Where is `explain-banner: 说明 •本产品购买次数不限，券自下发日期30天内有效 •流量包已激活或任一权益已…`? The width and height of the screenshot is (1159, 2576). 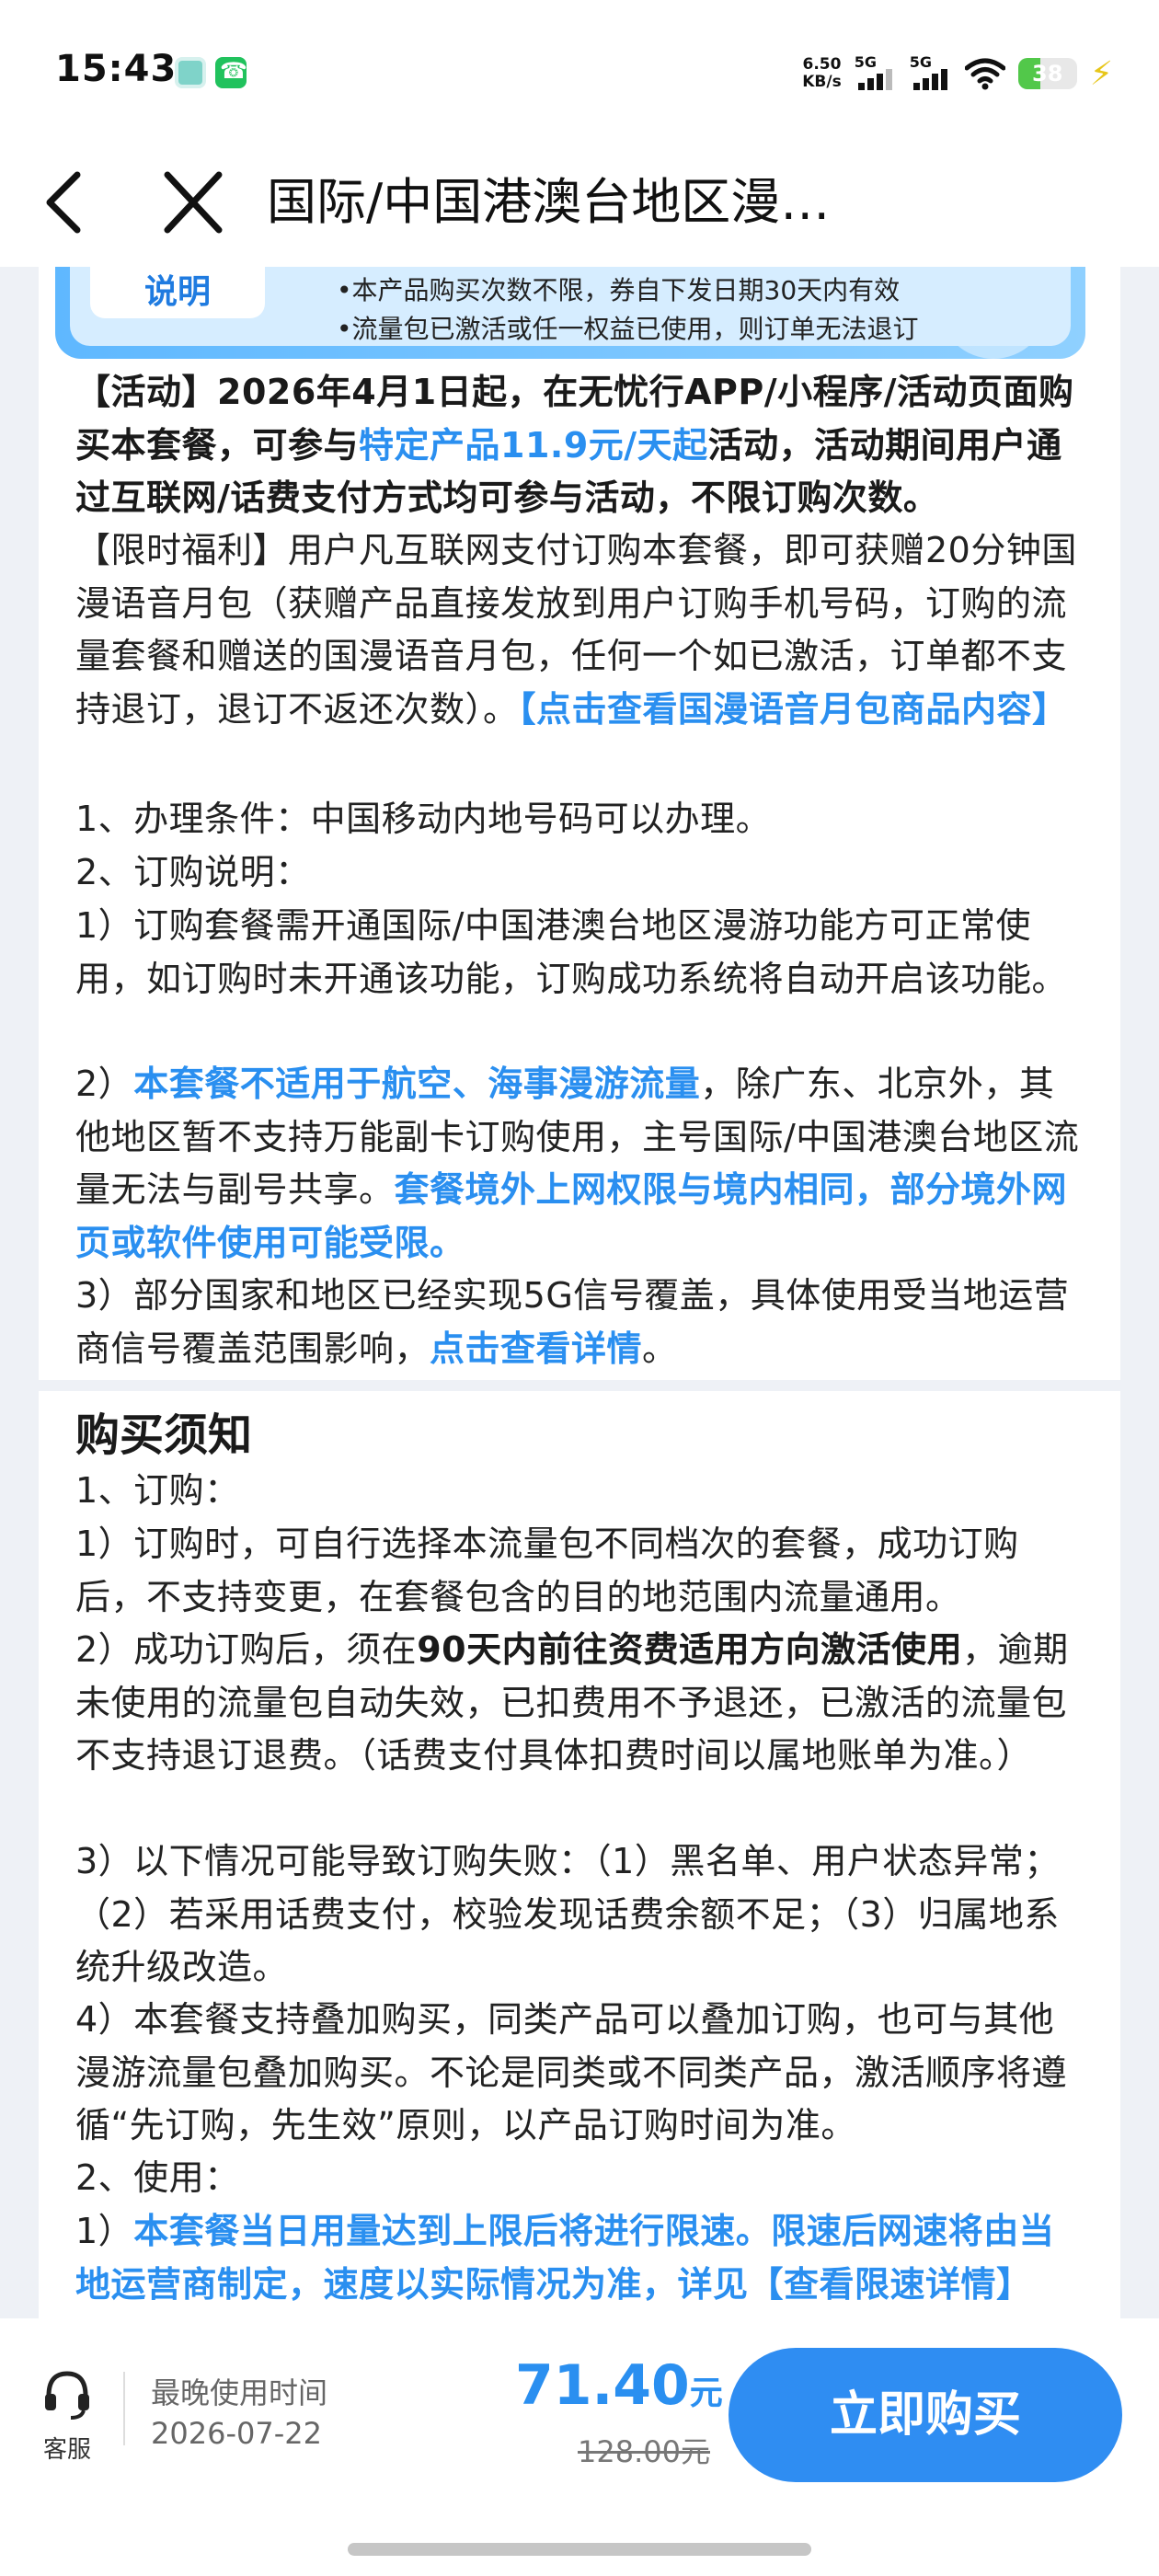
explain-banner: 说明 •本产品购买次数不限，券自下发日期30天内有效 •流量包已激活或任一权益已… is located at coordinates (570, 313).